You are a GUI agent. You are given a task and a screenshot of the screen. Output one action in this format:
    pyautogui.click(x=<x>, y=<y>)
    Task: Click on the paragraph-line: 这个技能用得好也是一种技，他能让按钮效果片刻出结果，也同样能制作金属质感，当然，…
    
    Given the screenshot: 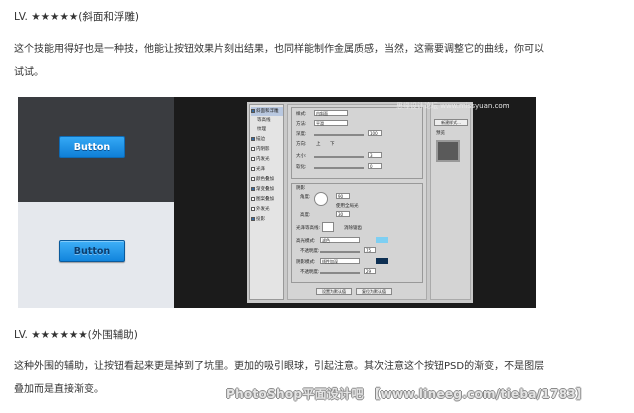 What is the action you would take?
    pyautogui.click(x=279, y=49)
    